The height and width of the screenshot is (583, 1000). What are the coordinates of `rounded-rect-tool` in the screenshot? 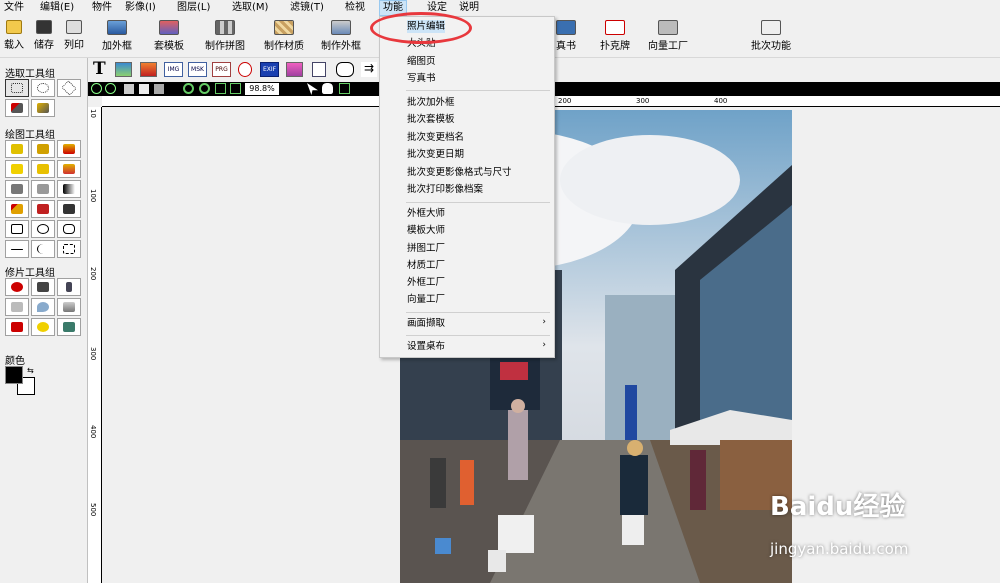 It's located at (69, 229).